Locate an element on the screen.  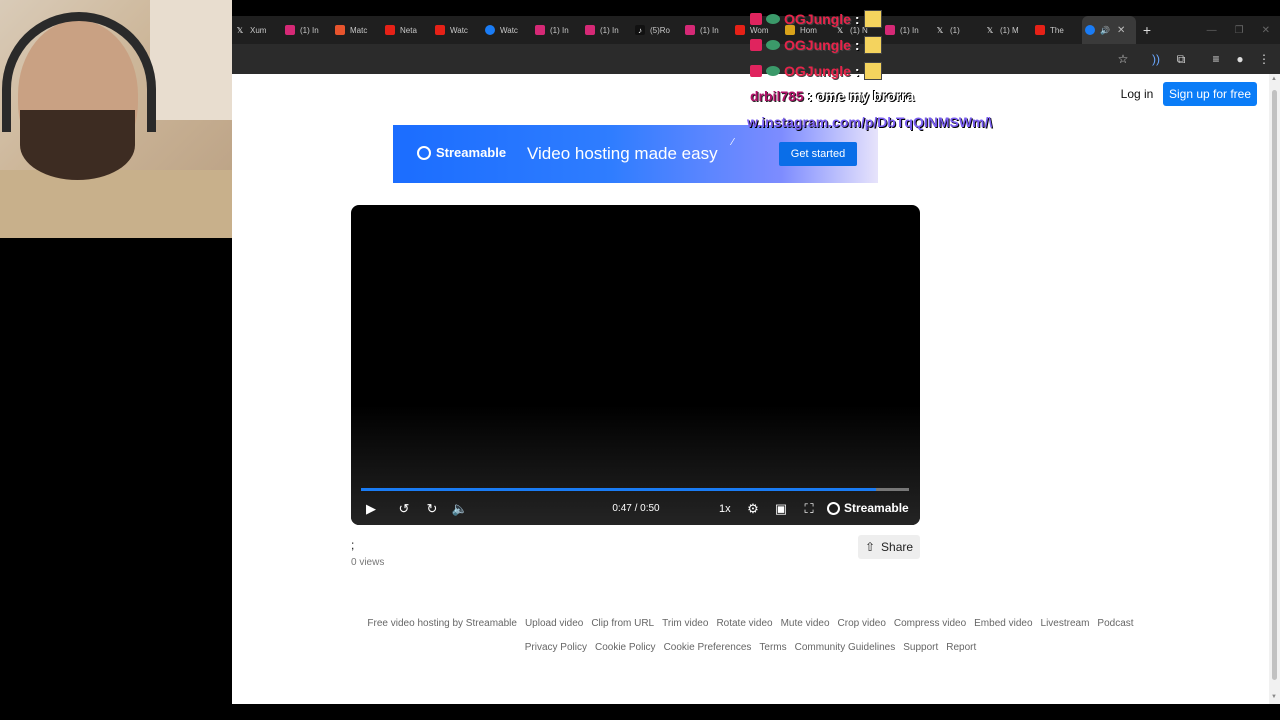
footer-link: Support is located at coordinates (920, 647).